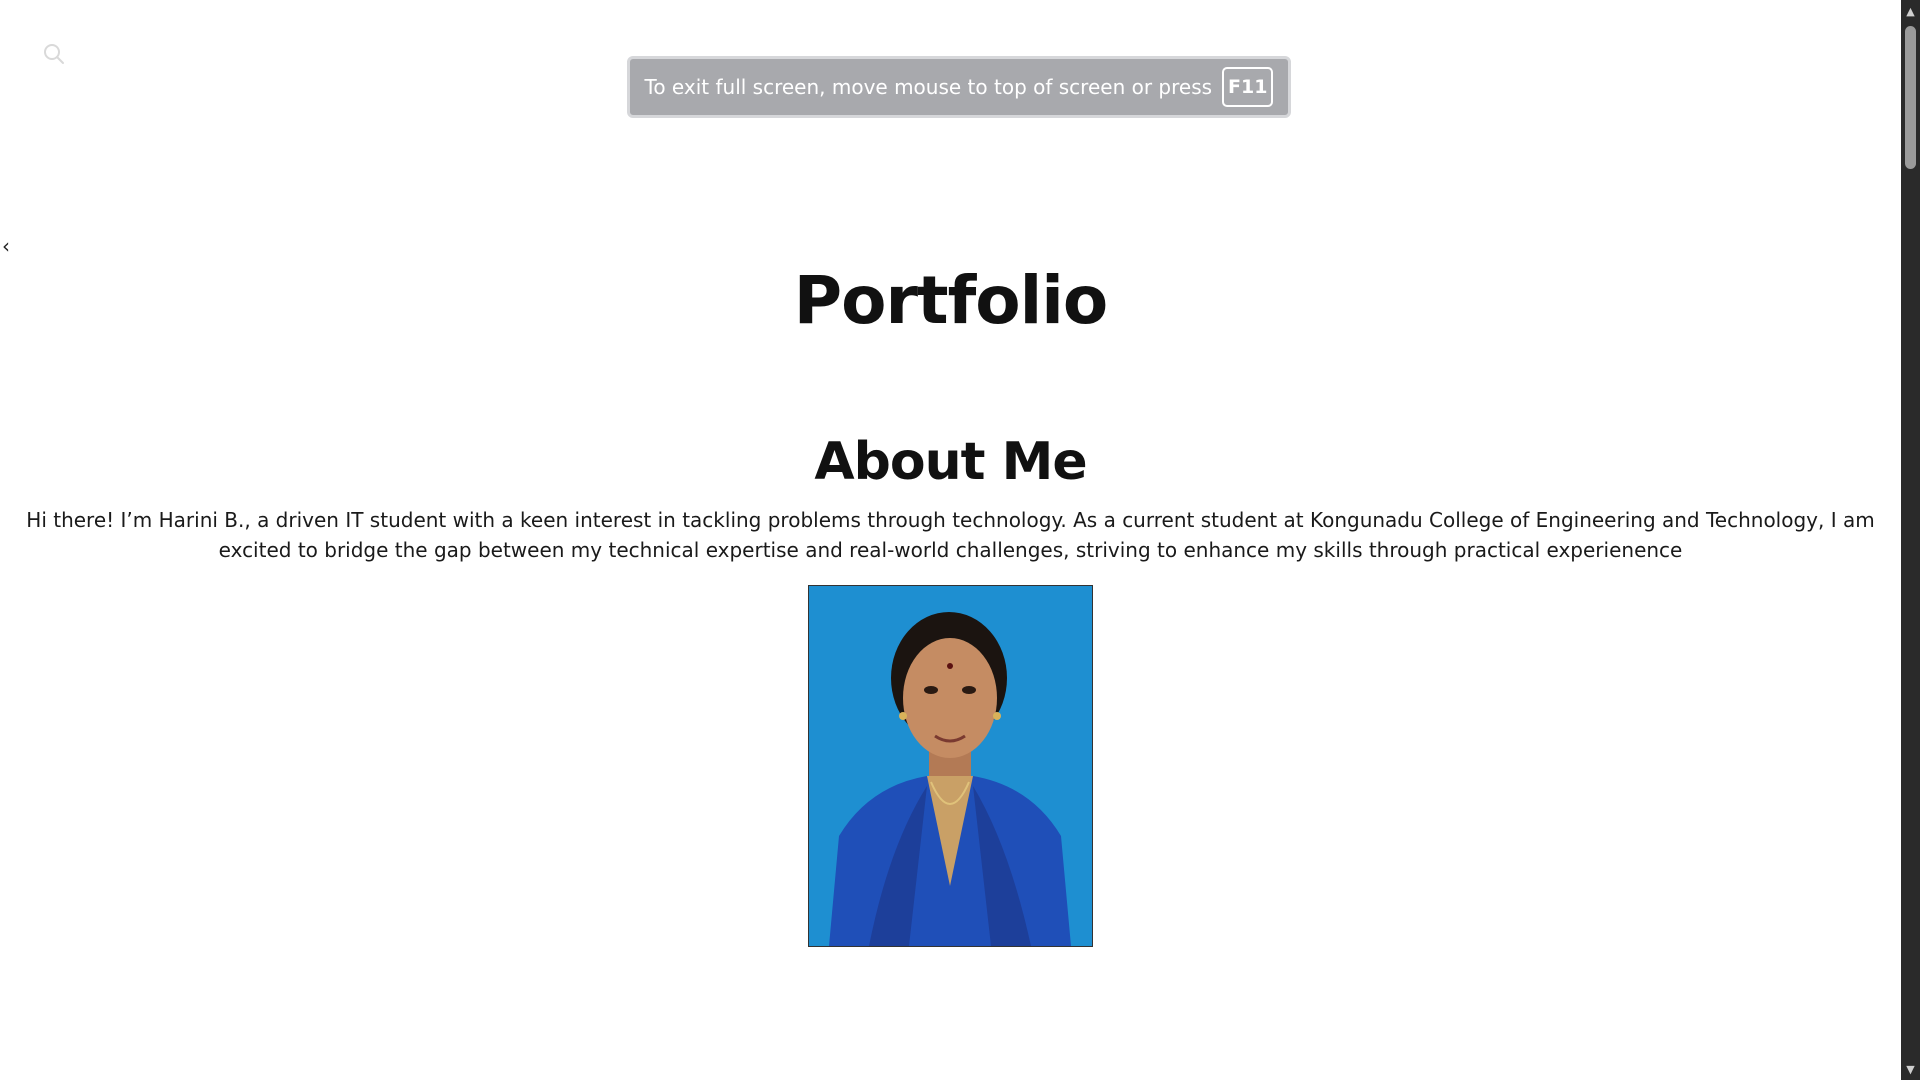  Describe the element at coordinates (1910, 540) in the screenshot. I see `vertical-scrollbar: ▲ ▼` at that location.